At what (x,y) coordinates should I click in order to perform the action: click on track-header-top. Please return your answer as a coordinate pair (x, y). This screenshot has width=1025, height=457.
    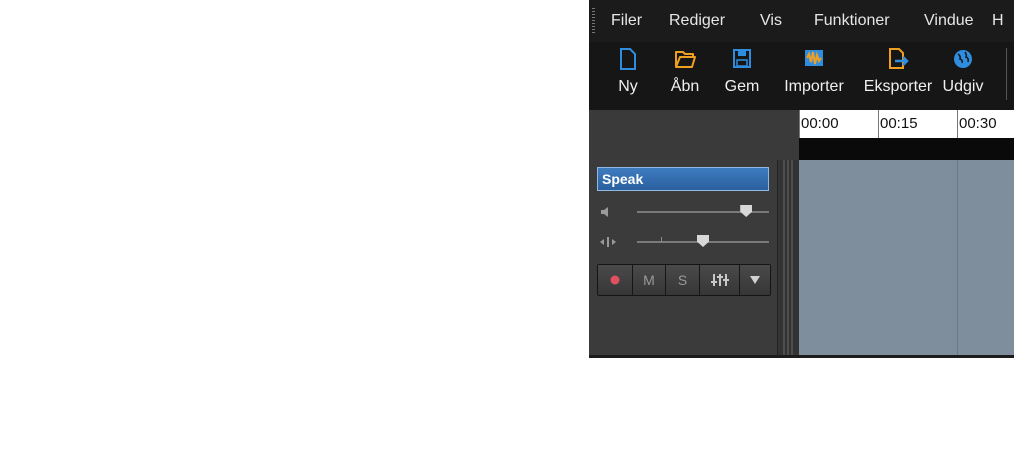
    Looking at the image, I should click on (694, 135).